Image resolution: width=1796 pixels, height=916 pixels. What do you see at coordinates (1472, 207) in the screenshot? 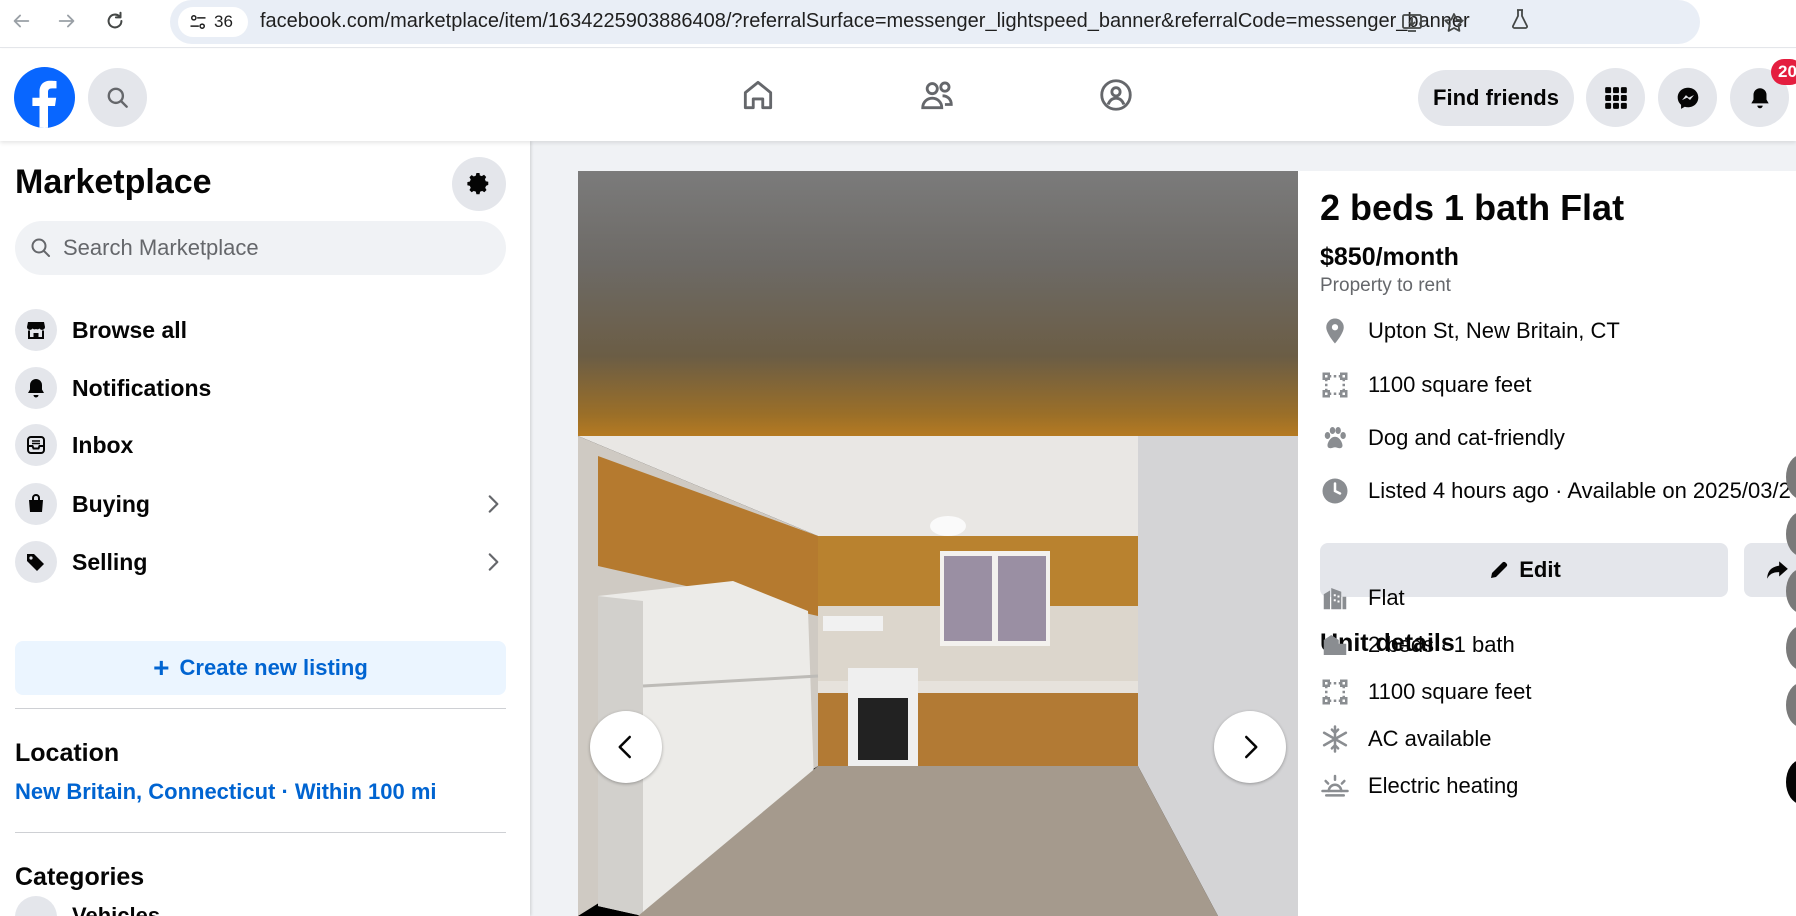
I see `listing-title: 2 beds 1 bath Flat` at bounding box center [1472, 207].